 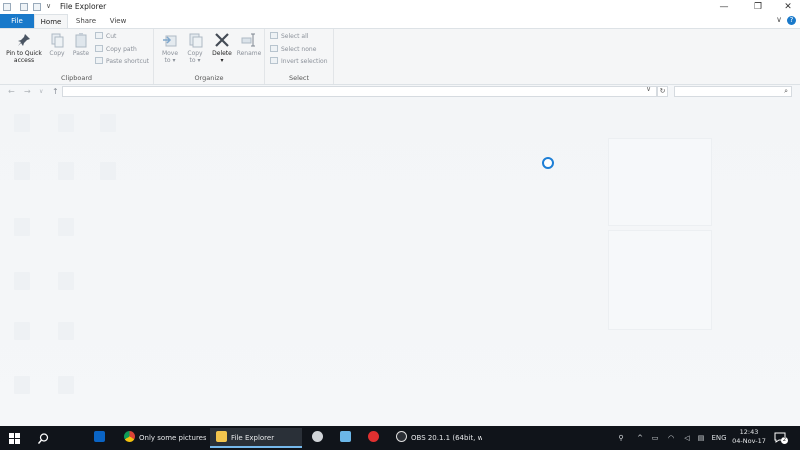 I want to click on cut-label: Cut, so click(x=111, y=36).